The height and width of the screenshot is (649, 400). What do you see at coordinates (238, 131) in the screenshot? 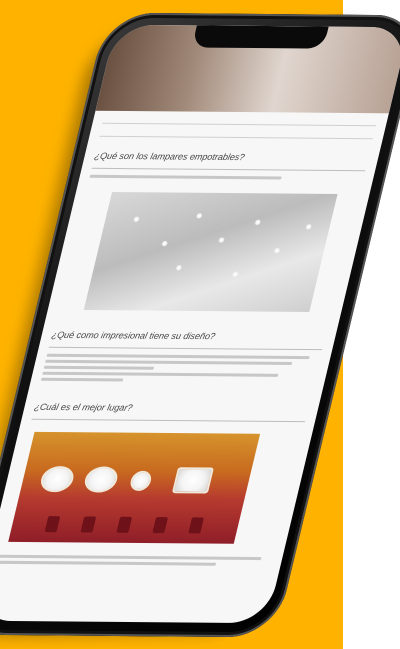
I see `breadcrumb` at bounding box center [238, 131].